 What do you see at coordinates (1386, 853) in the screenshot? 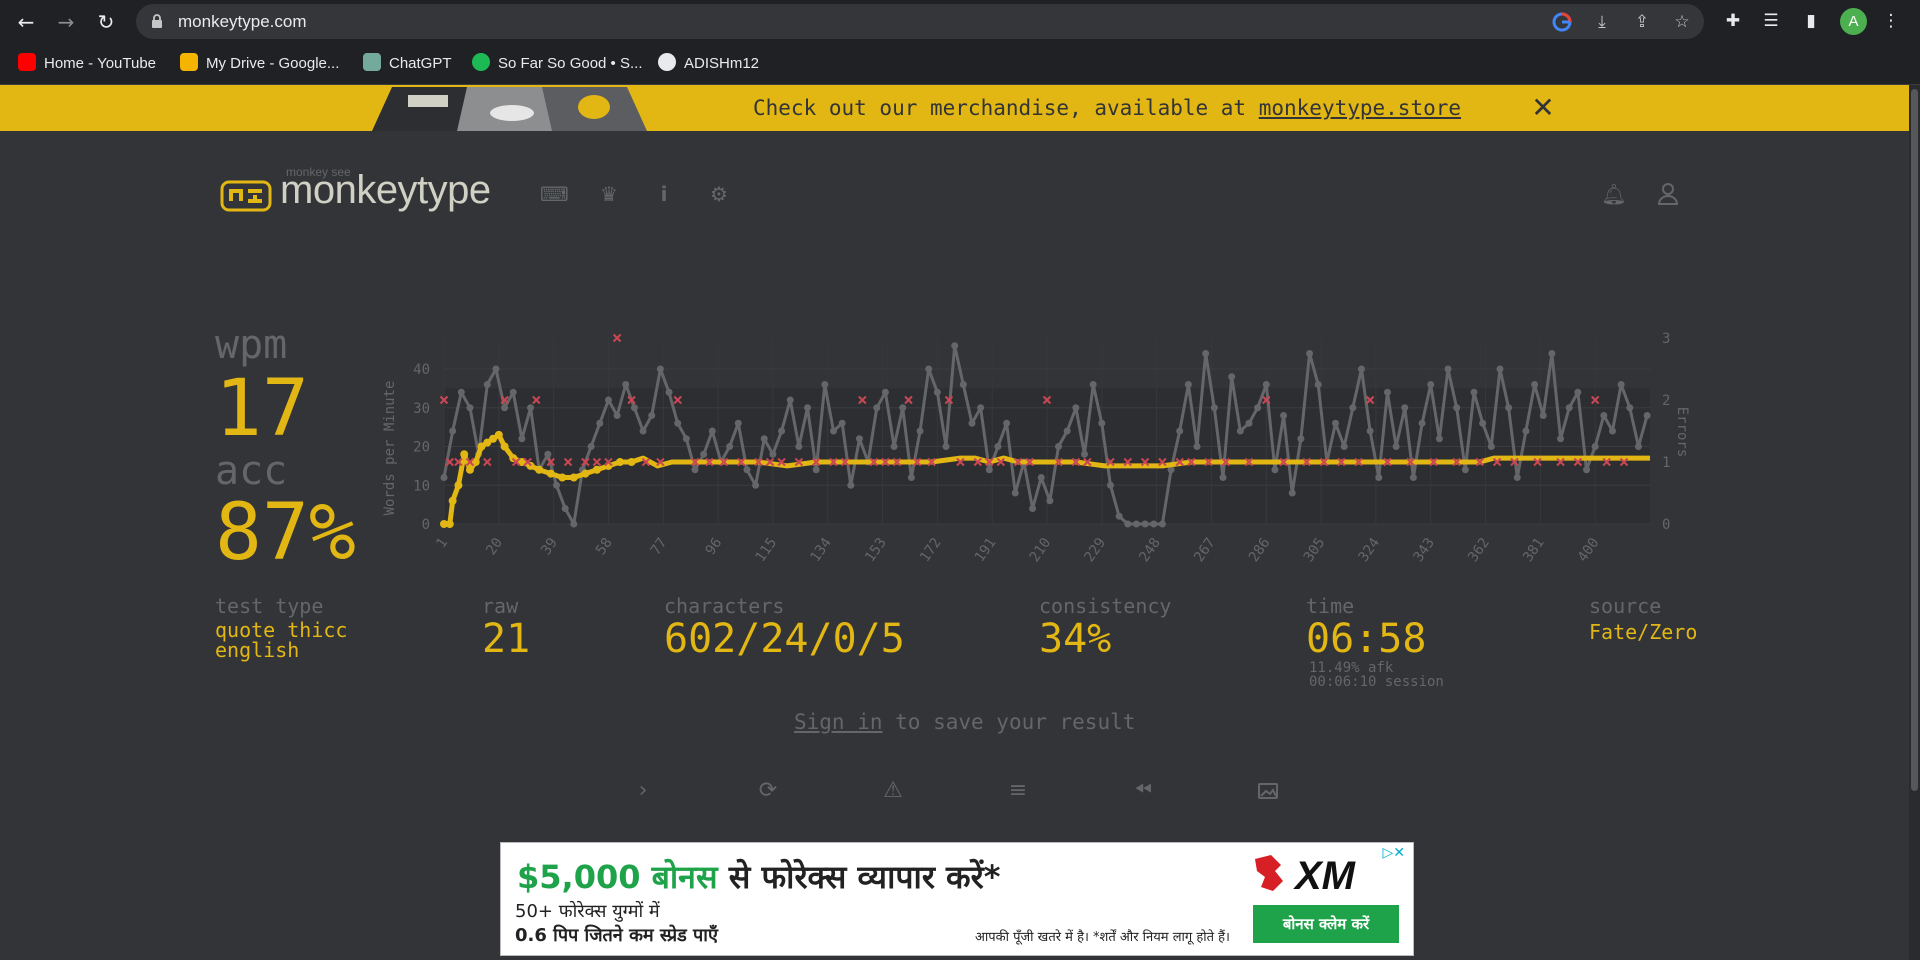
I see `ad-choices-icon: ▷✕` at bounding box center [1386, 853].